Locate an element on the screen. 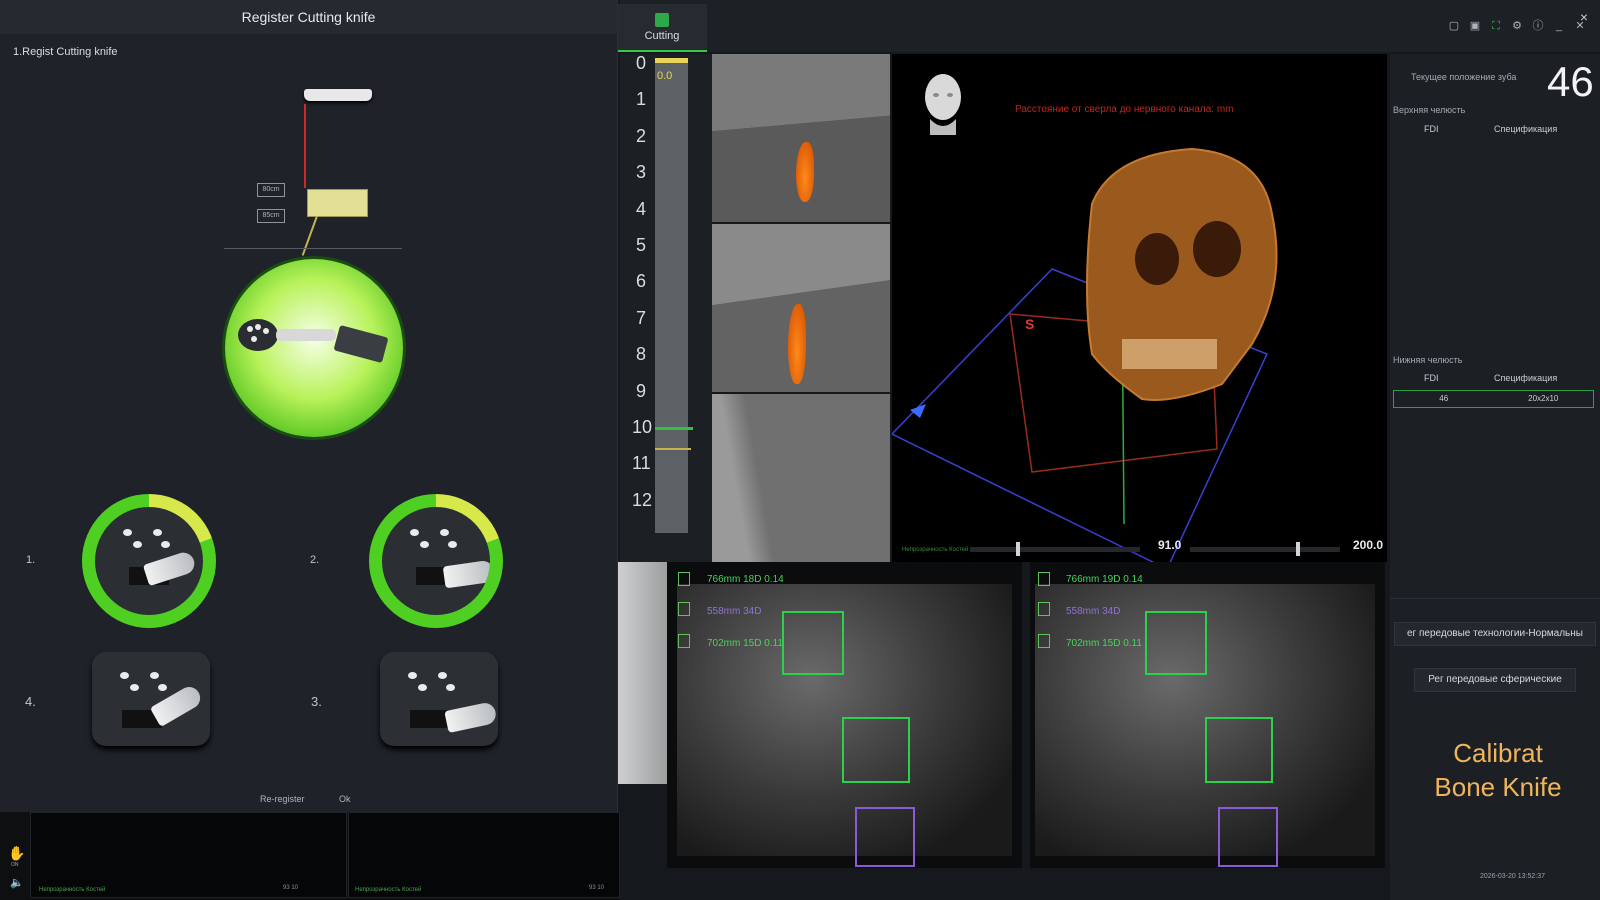 This screenshot has width=1600, height=900. depth-ruler-bar is located at coordinates (671, 295).